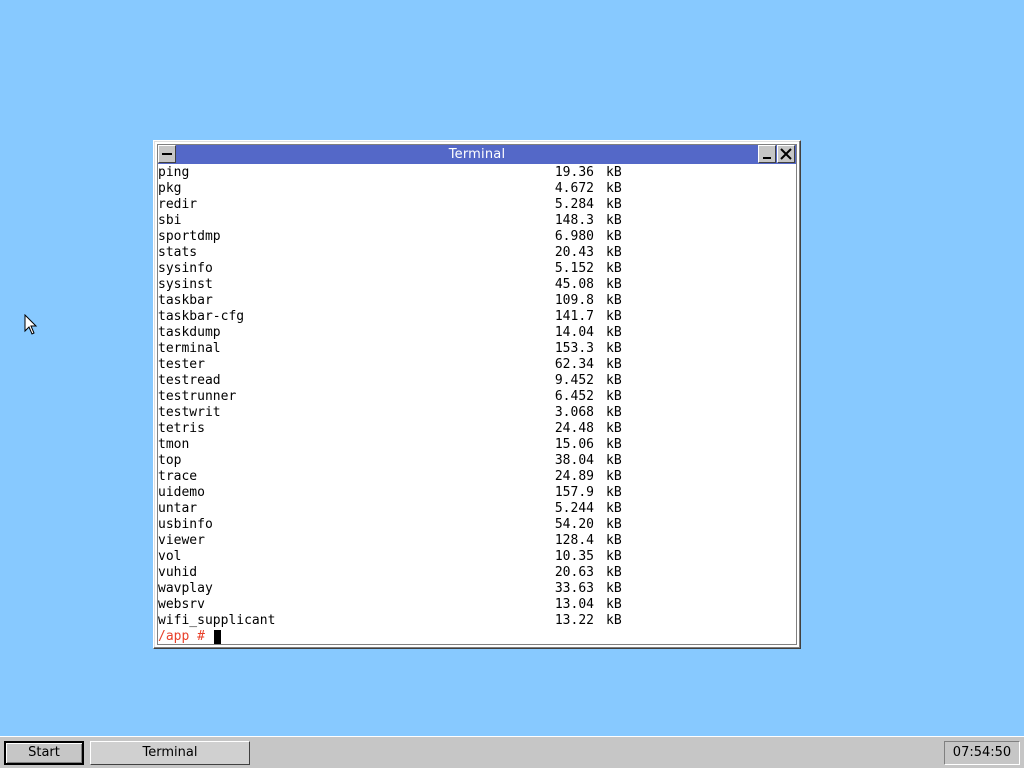  What do you see at coordinates (178, 476) in the screenshot?
I see `file-name: trace` at bounding box center [178, 476].